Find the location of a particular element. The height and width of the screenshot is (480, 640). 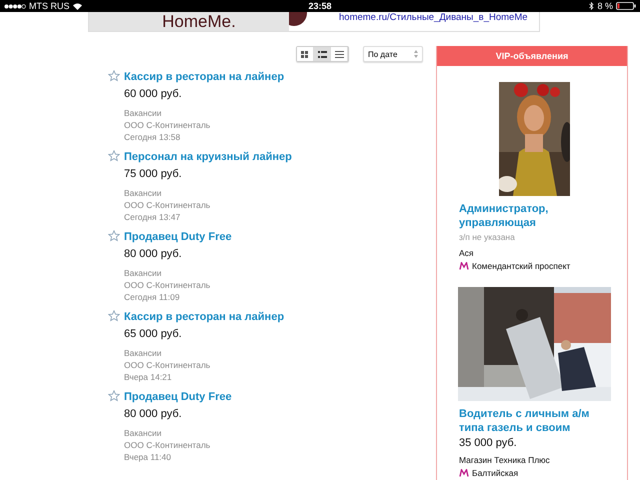

listing-date: Вчера 11:40 is located at coordinates (148, 457).